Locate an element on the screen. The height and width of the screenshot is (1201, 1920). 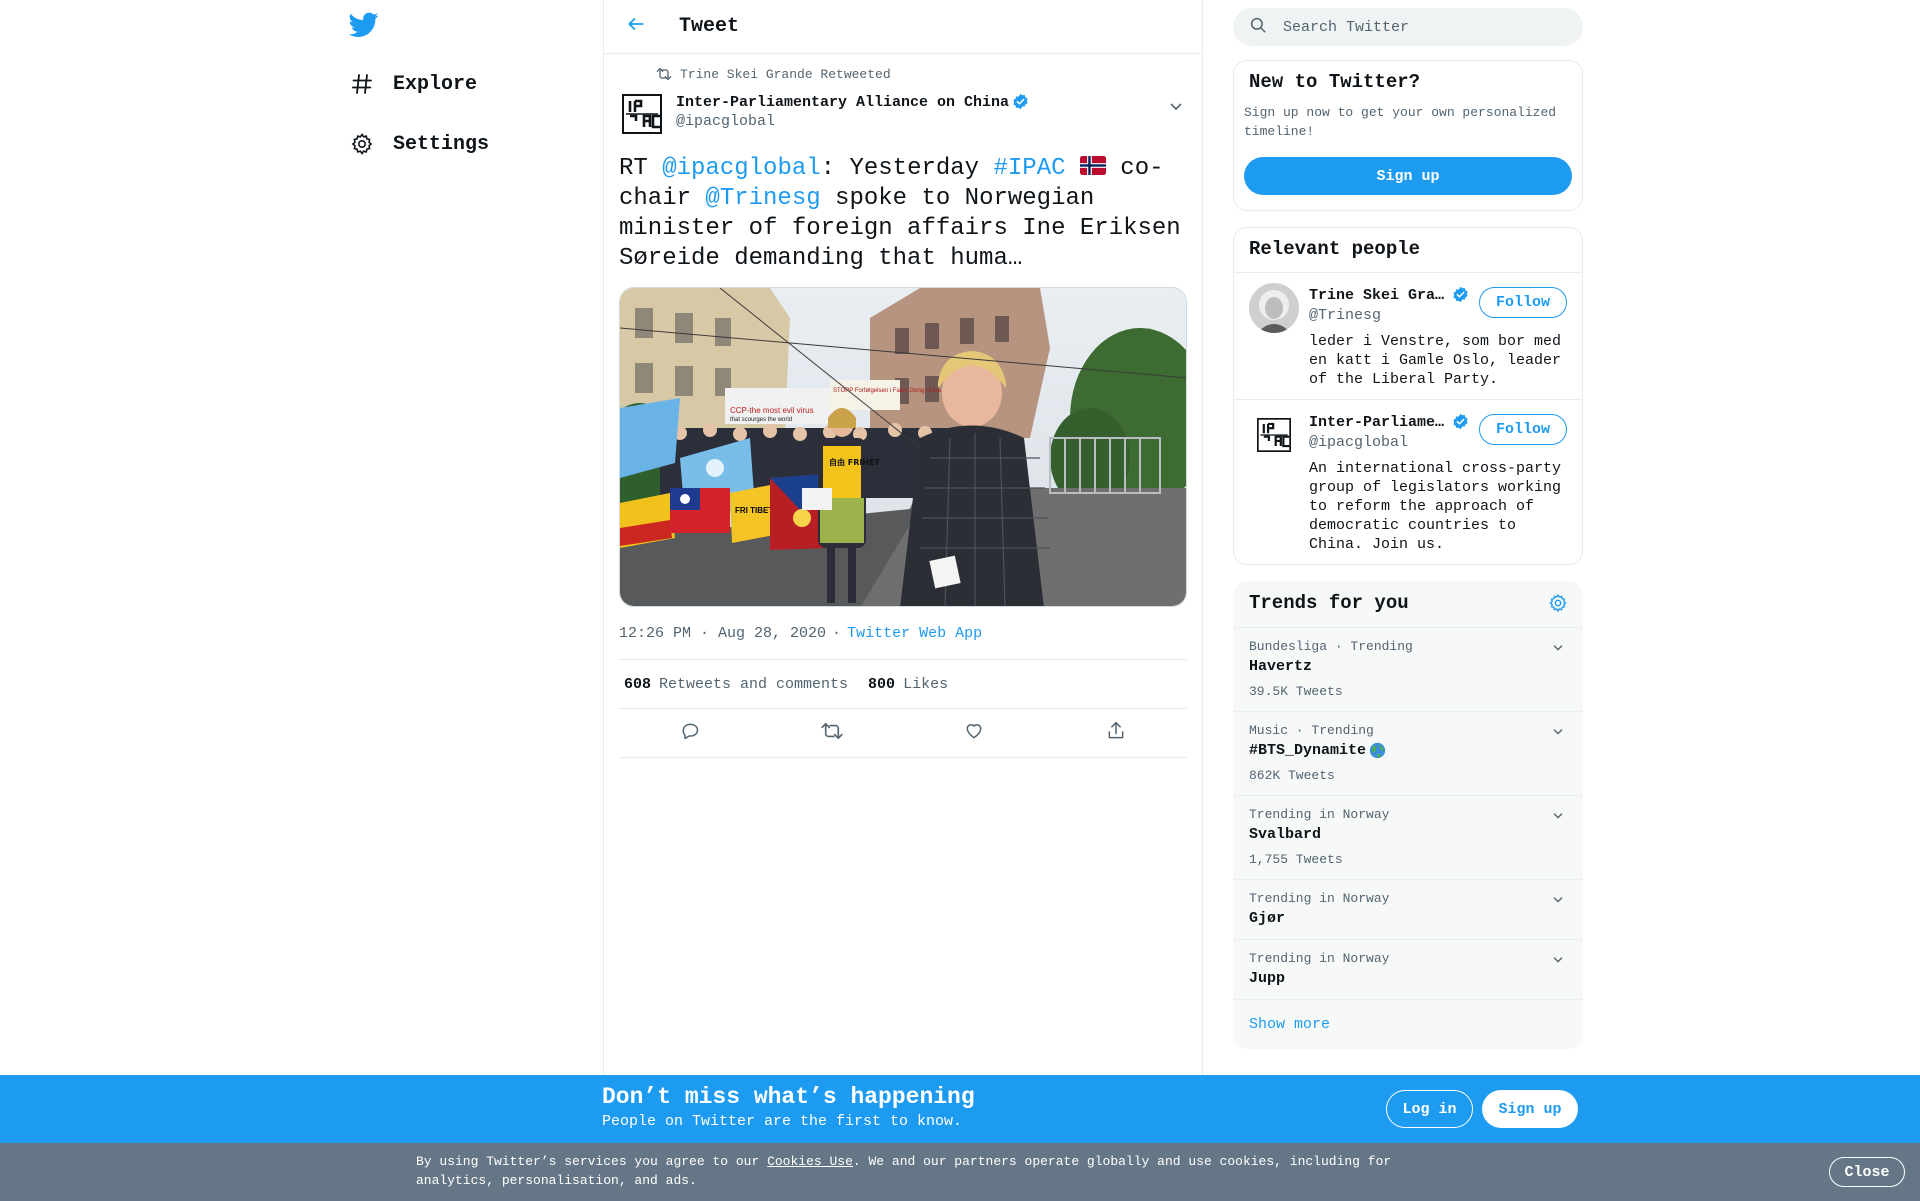
nav-settings: Settings is located at coordinates (419, 144).